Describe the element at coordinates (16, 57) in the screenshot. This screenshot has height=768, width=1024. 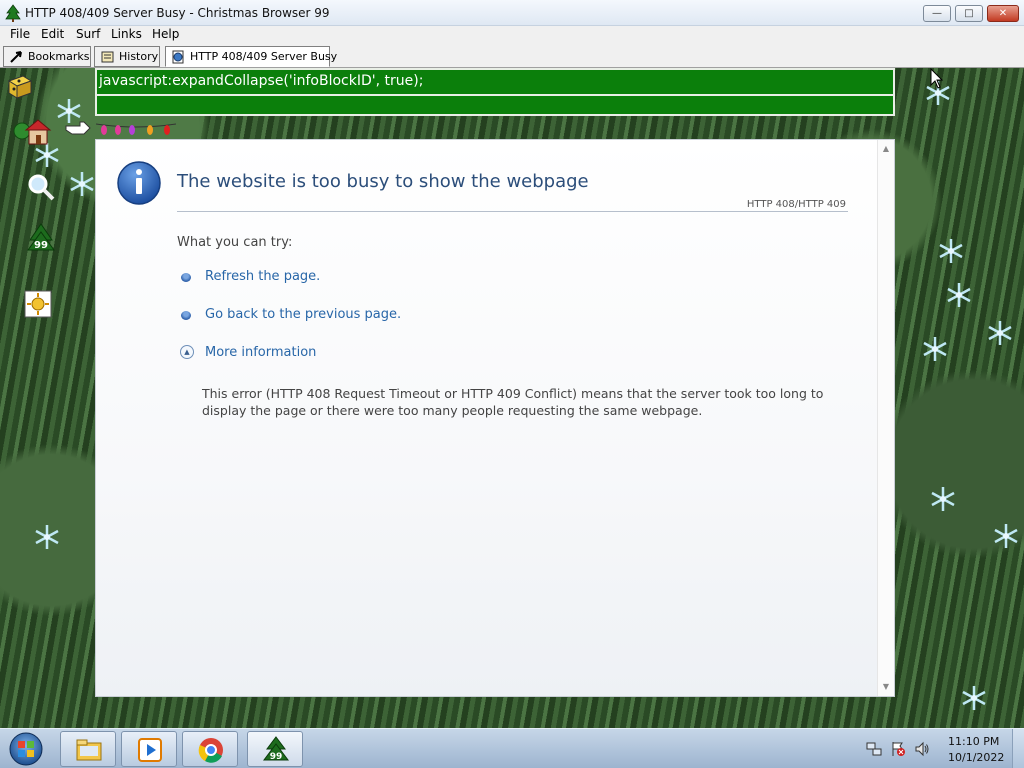
I see `bookmark-arrow-icon` at that location.